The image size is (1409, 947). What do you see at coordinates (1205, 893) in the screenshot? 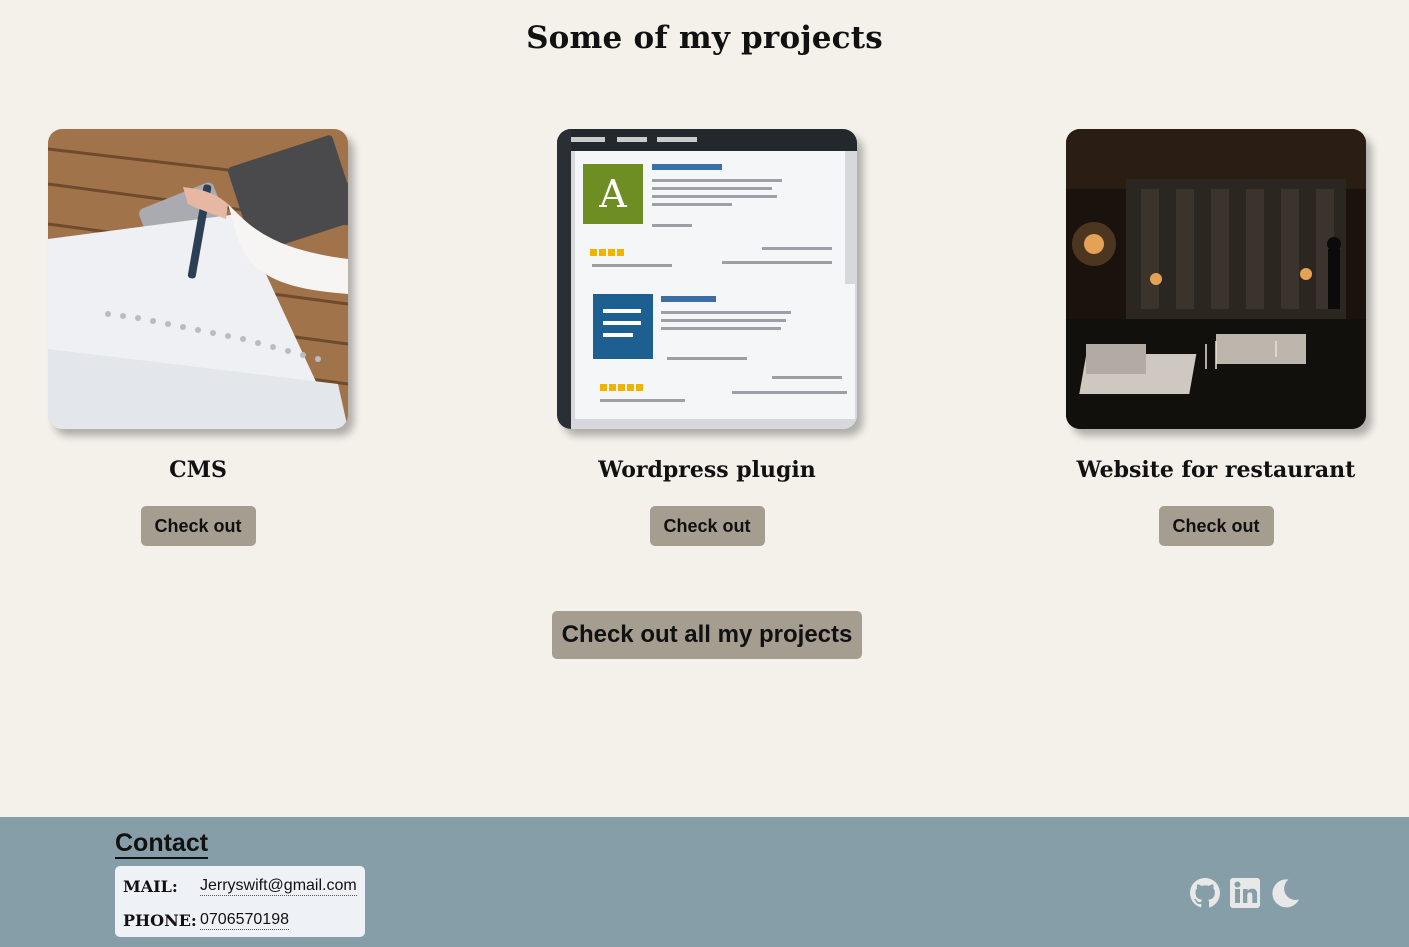
I see `github-icon` at bounding box center [1205, 893].